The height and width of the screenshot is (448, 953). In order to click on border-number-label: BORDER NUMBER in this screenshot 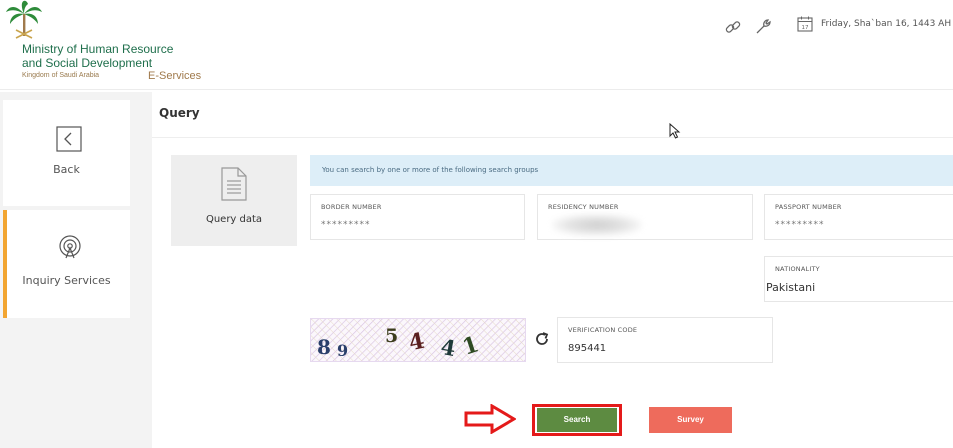, I will do `click(351, 207)`.